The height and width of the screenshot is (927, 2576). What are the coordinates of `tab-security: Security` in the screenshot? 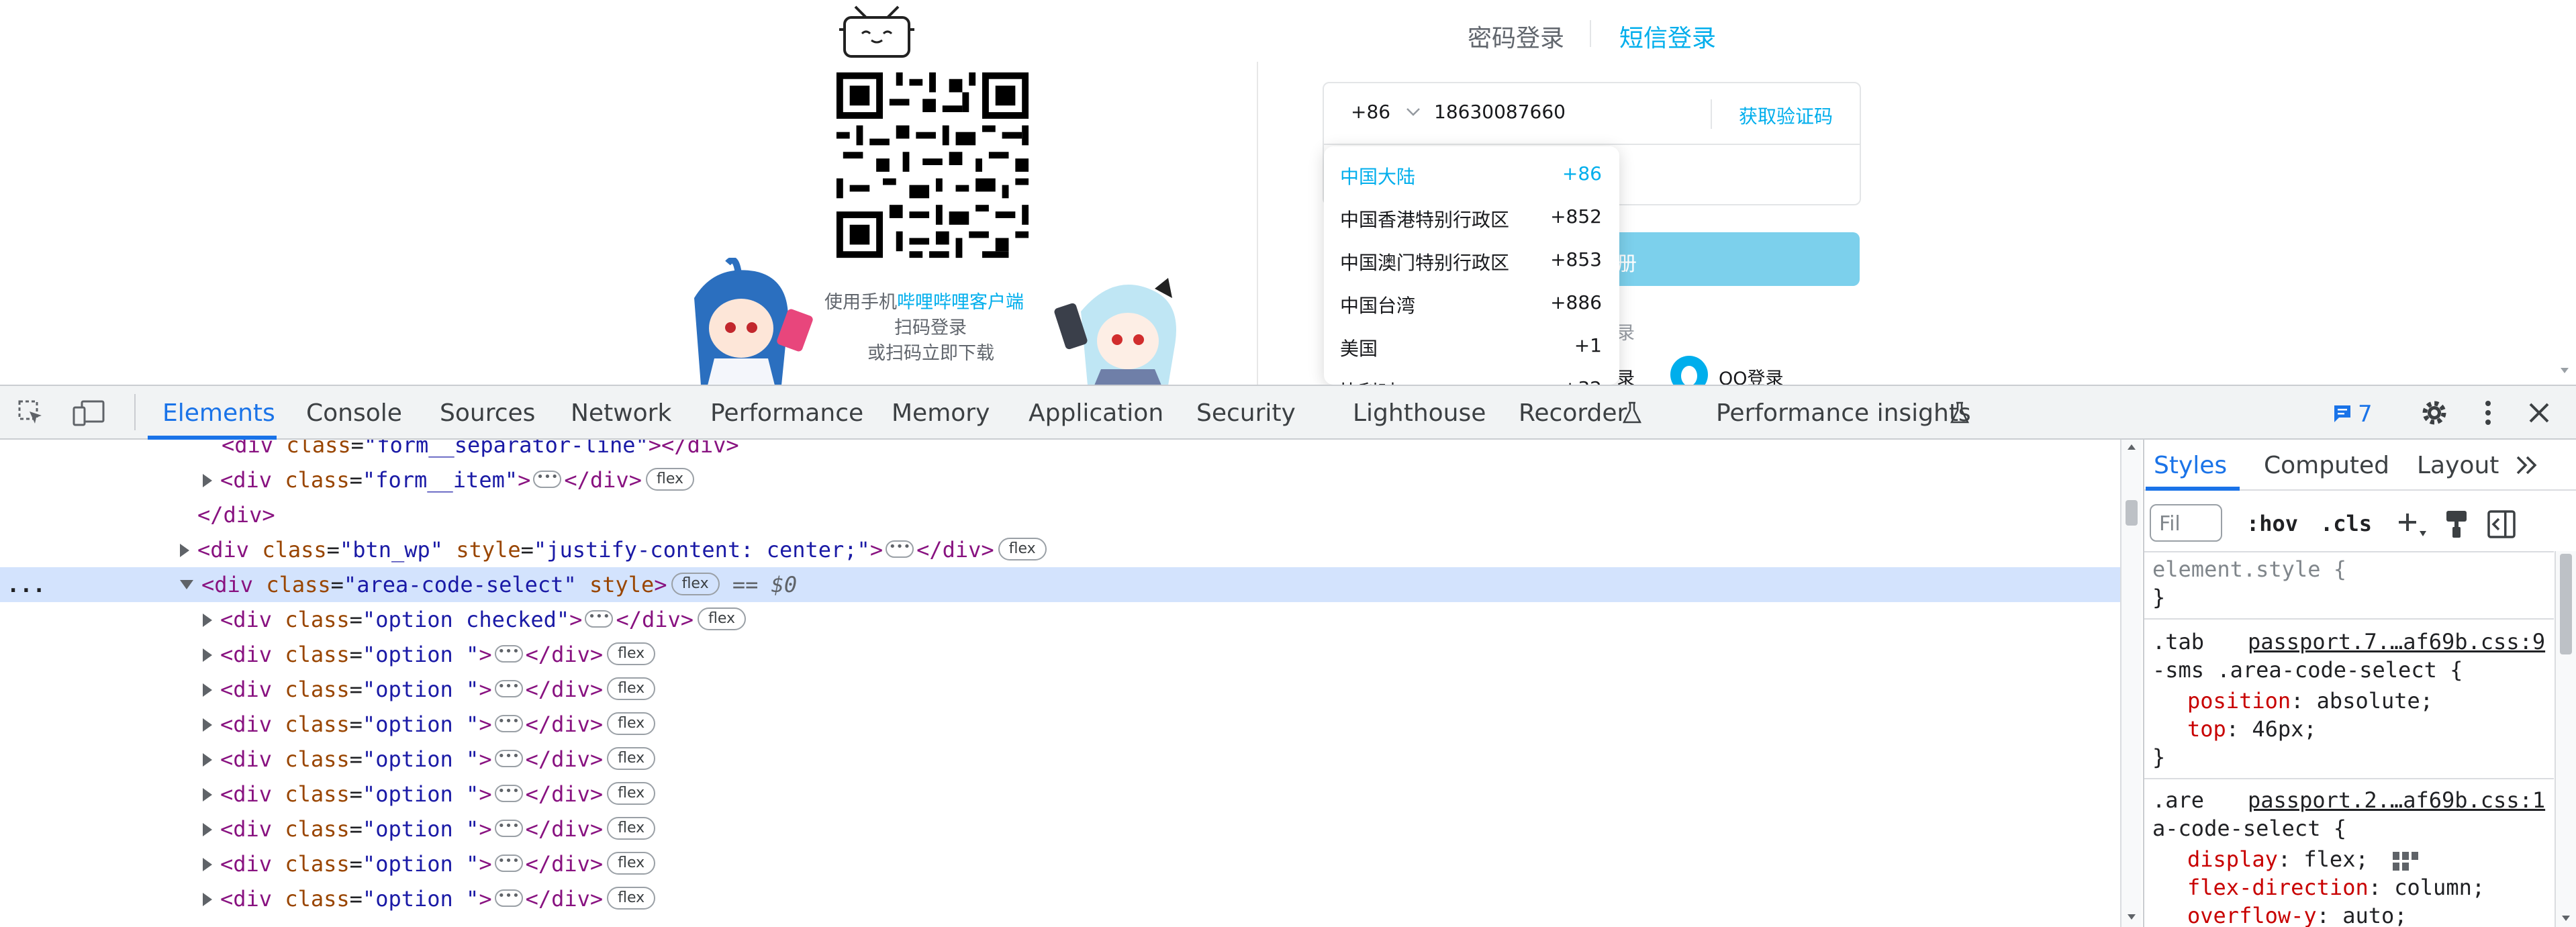 It's located at (1246, 413).